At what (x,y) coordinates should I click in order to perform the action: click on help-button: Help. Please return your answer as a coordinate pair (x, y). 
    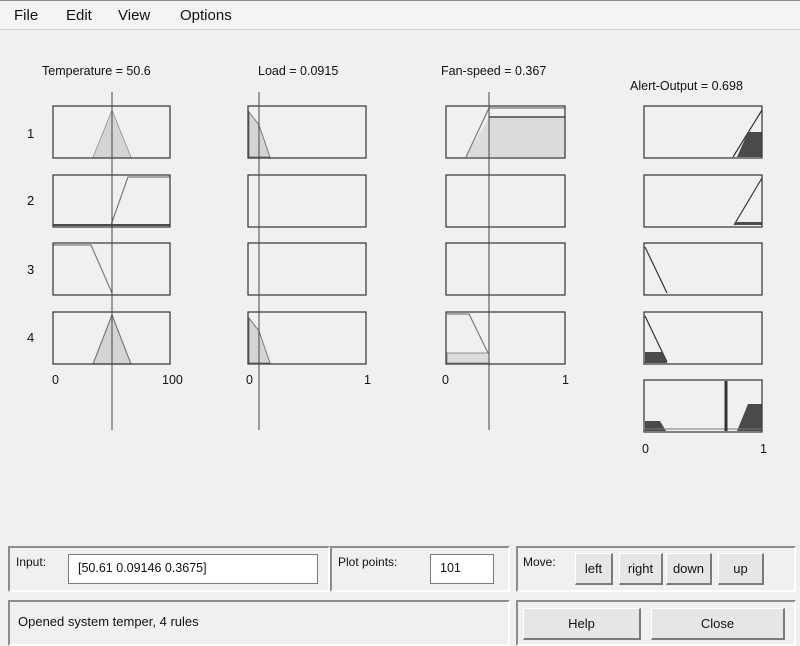
    Looking at the image, I should click on (582, 624).